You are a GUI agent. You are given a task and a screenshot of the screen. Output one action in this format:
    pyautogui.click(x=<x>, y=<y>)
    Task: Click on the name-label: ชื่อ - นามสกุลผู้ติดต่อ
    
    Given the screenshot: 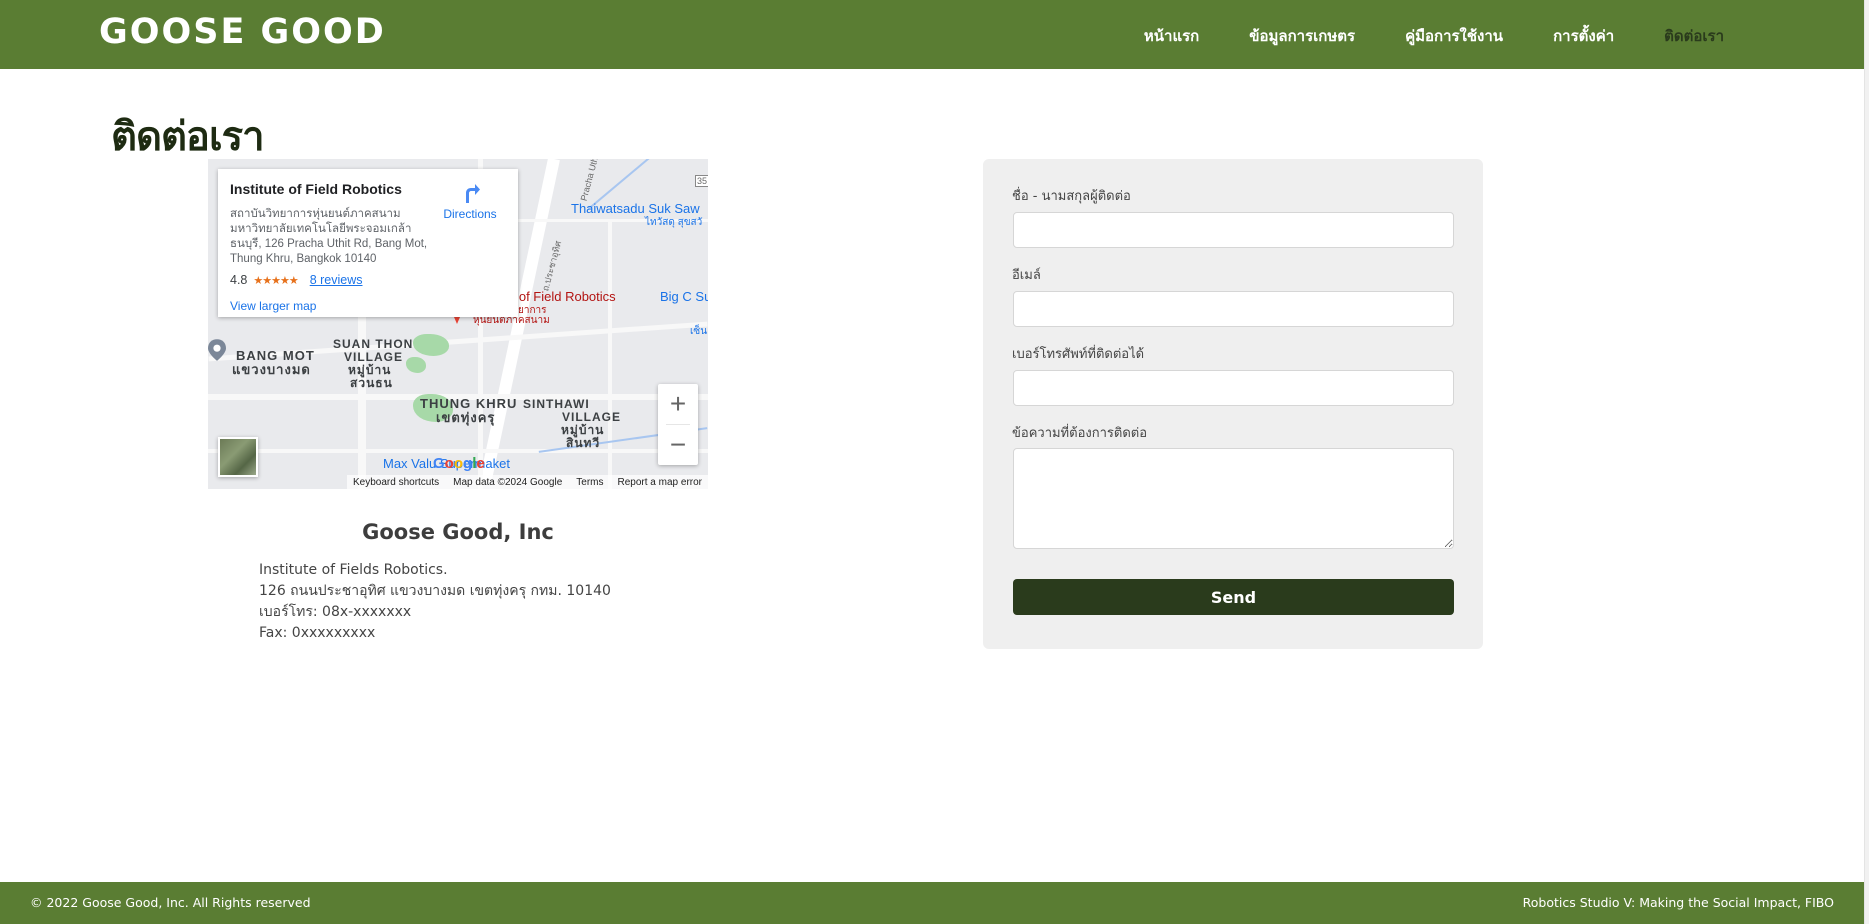 What is the action you would take?
    pyautogui.click(x=1071, y=196)
    